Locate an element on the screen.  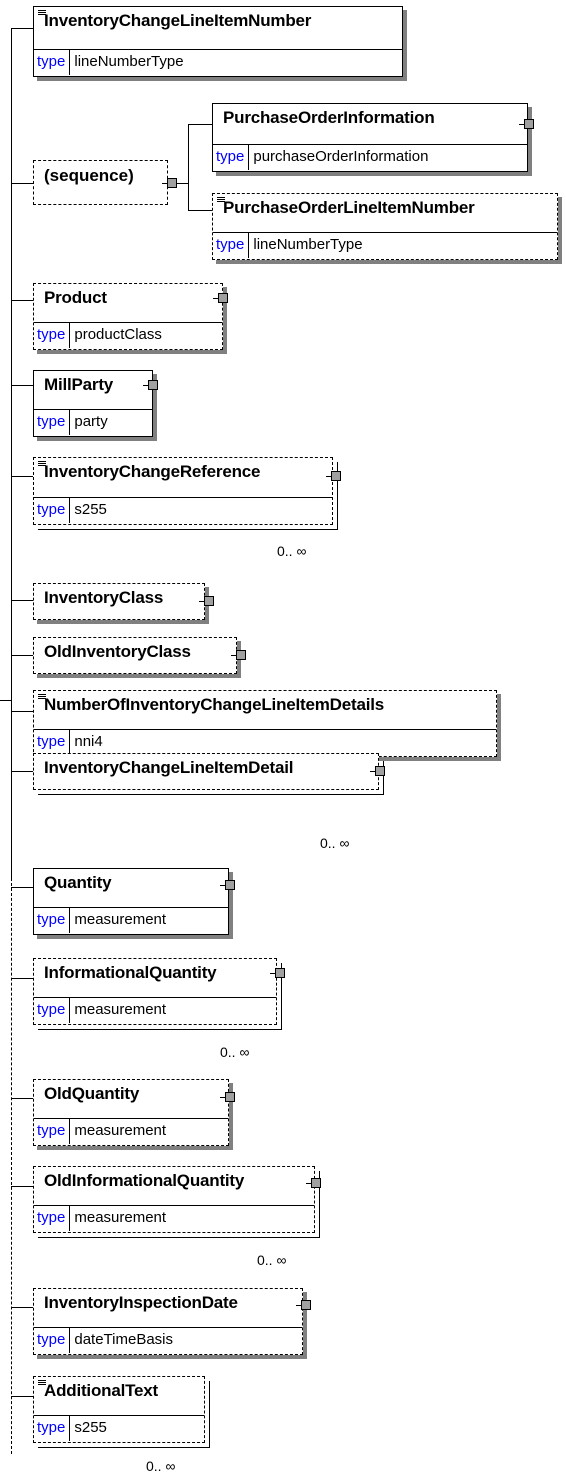
element-inventory-class: InventoryClass is located at coordinates (119, 601).